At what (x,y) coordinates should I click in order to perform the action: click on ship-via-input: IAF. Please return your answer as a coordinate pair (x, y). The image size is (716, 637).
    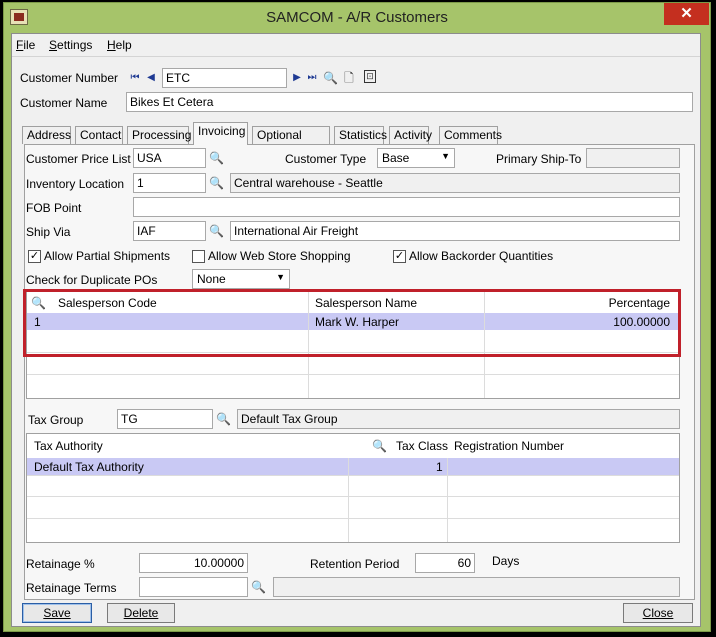
    Looking at the image, I should click on (169, 231).